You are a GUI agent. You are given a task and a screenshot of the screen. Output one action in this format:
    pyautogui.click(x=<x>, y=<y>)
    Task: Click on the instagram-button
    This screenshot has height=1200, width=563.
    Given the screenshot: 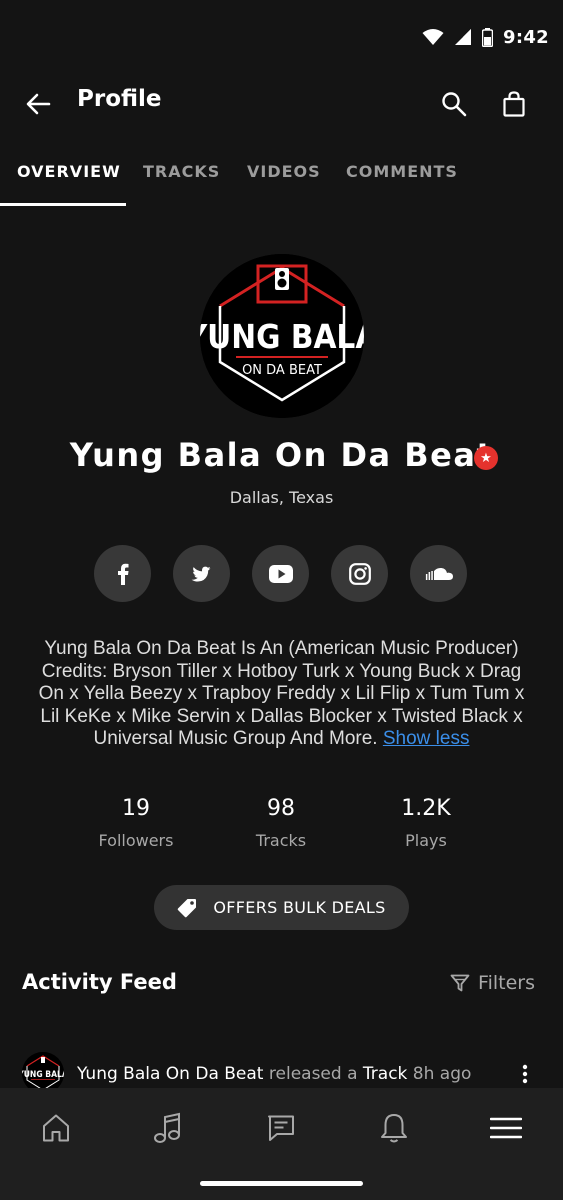 What is the action you would take?
    pyautogui.click(x=359, y=573)
    